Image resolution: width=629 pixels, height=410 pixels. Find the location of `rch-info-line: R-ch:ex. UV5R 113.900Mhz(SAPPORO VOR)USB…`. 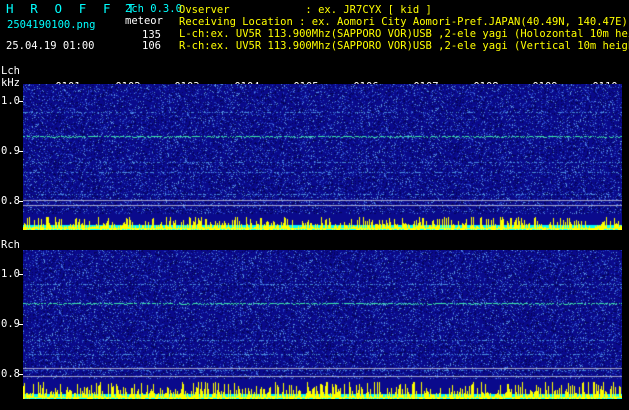

rch-info-line: R-ch:ex. UV5R 113.900Mhz(SAPPORO VOR)USB… is located at coordinates (404, 46).